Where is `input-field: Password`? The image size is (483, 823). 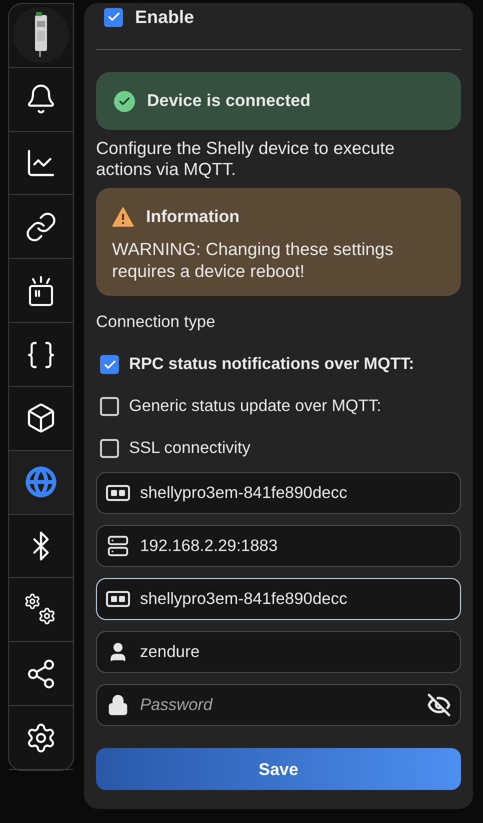
input-field: Password is located at coordinates (278, 705).